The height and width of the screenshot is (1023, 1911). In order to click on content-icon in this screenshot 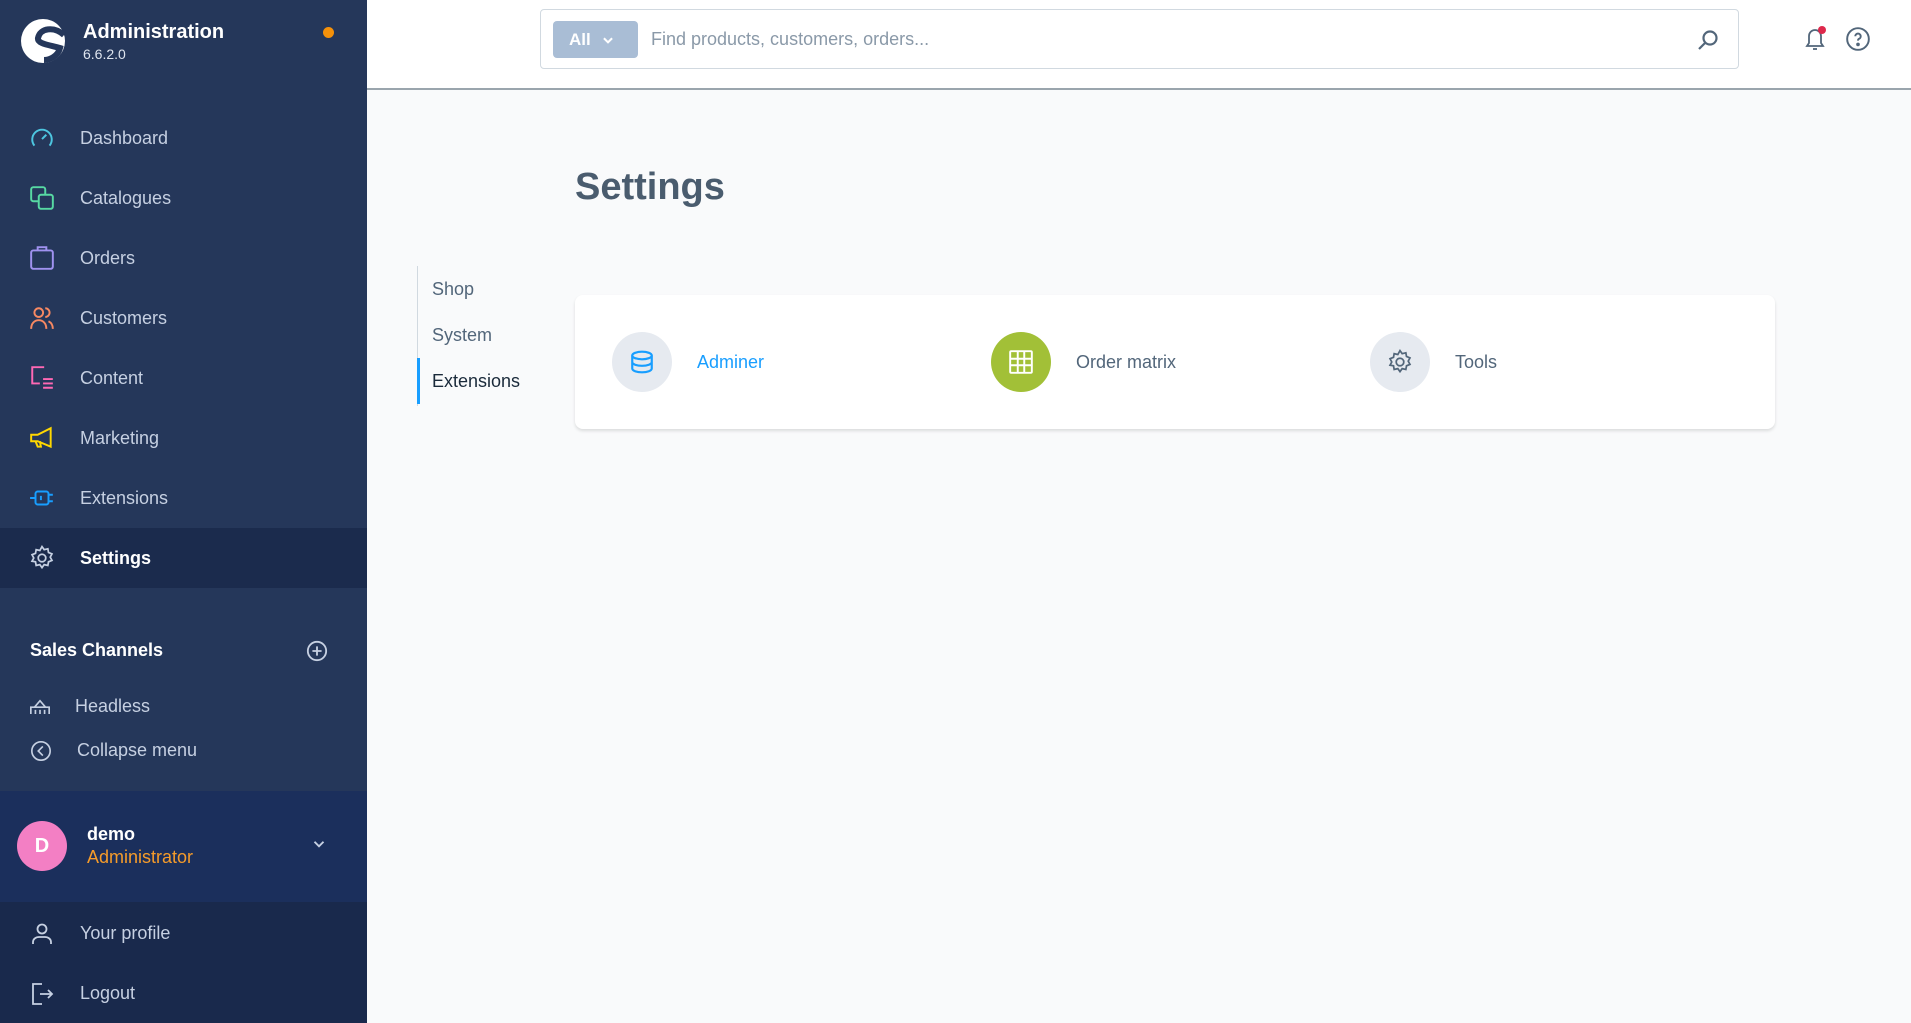, I will do `click(42, 377)`.